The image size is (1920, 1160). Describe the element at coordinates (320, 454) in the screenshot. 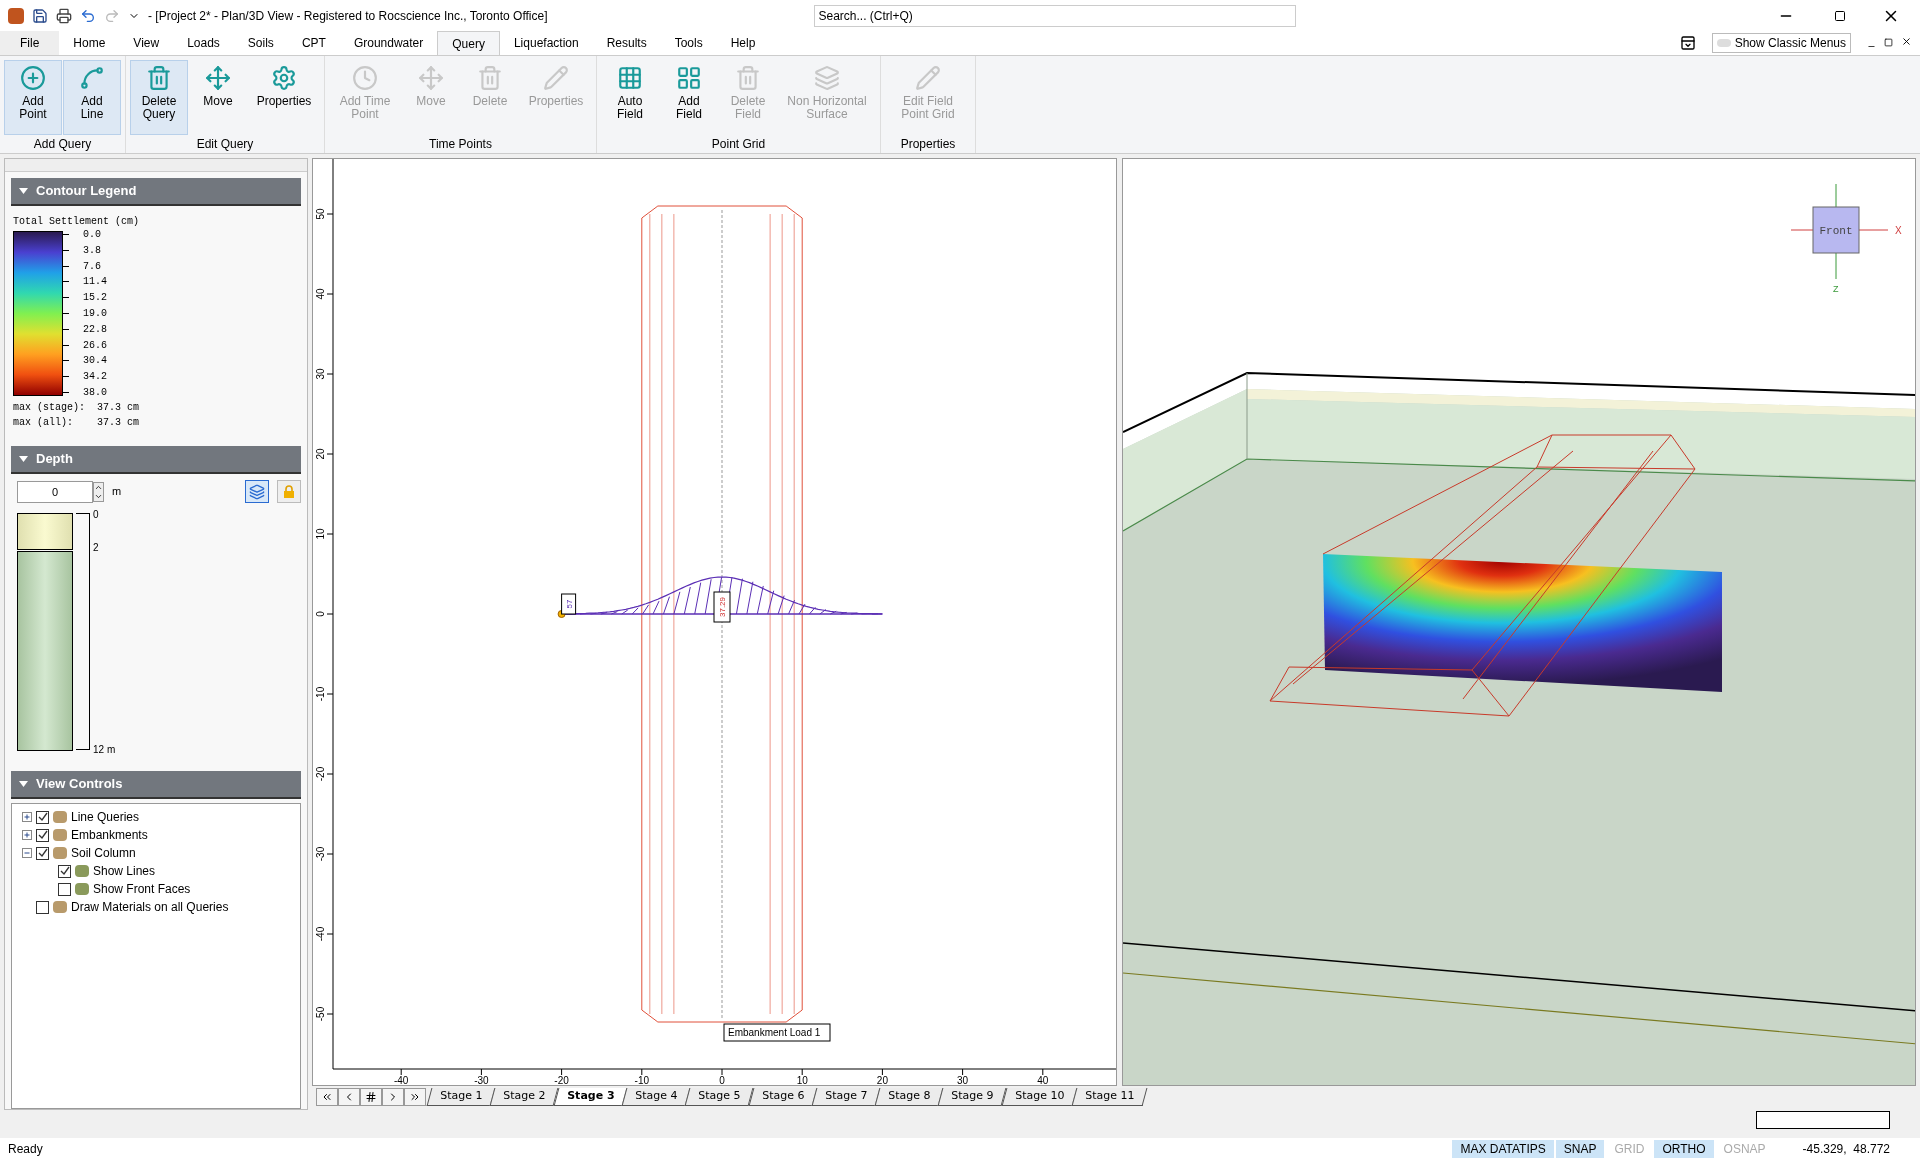

I see `axis-tick-label: 20` at that location.